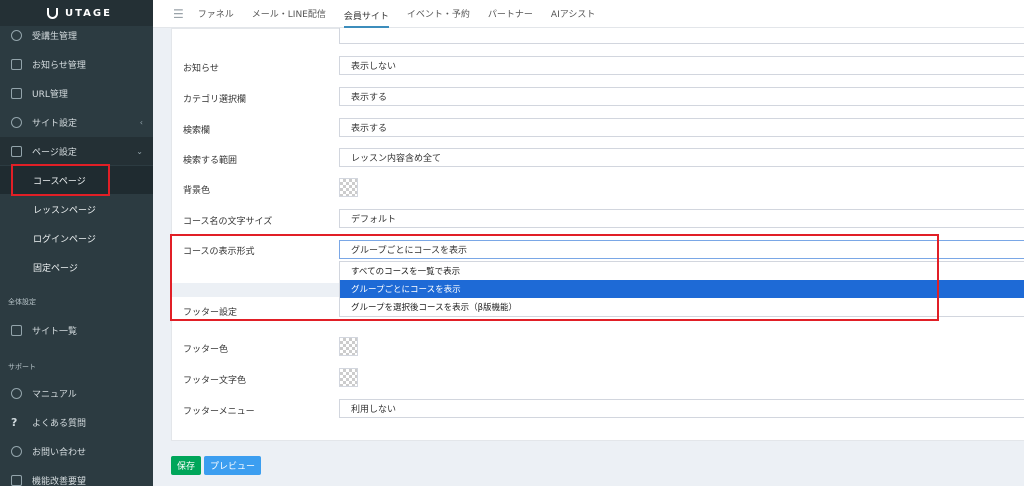 The image size is (1024, 486). Describe the element at coordinates (197, 131) in the screenshot. I see `label-search: 検索欄` at that location.